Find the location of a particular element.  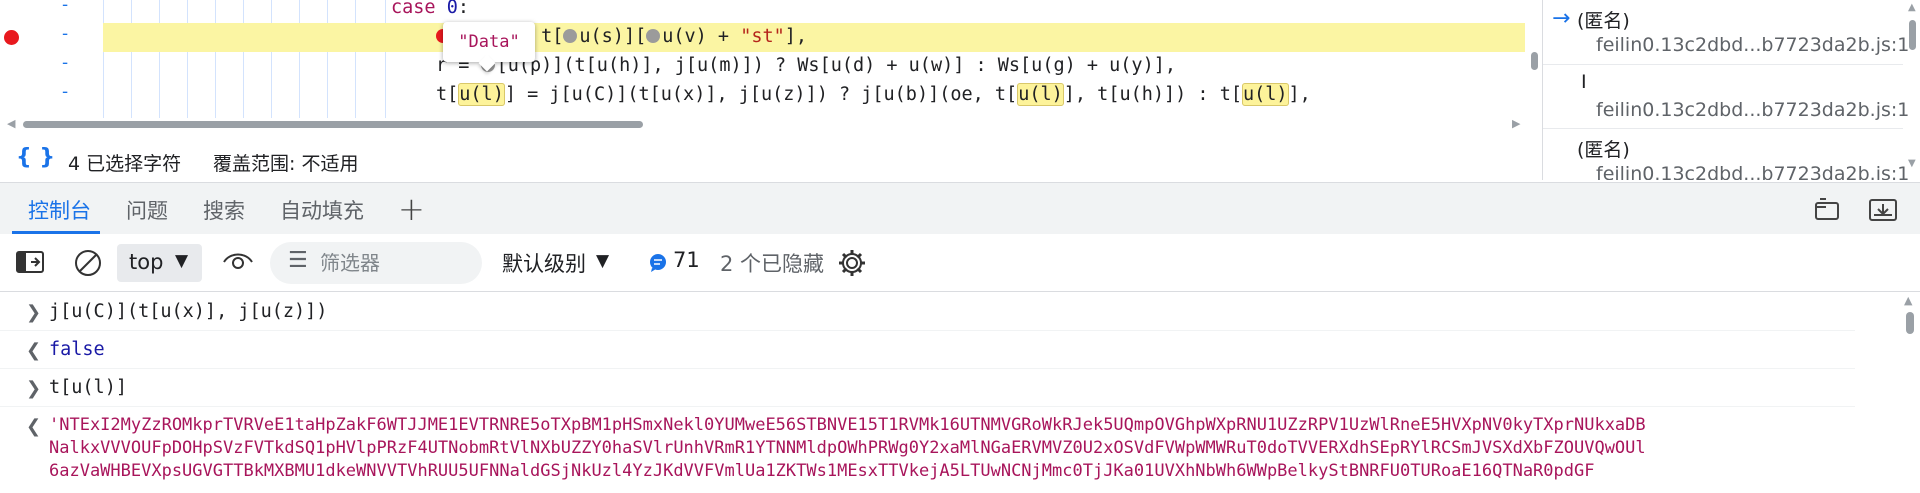

pretty-print-icon: { } is located at coordinates (35, 157).